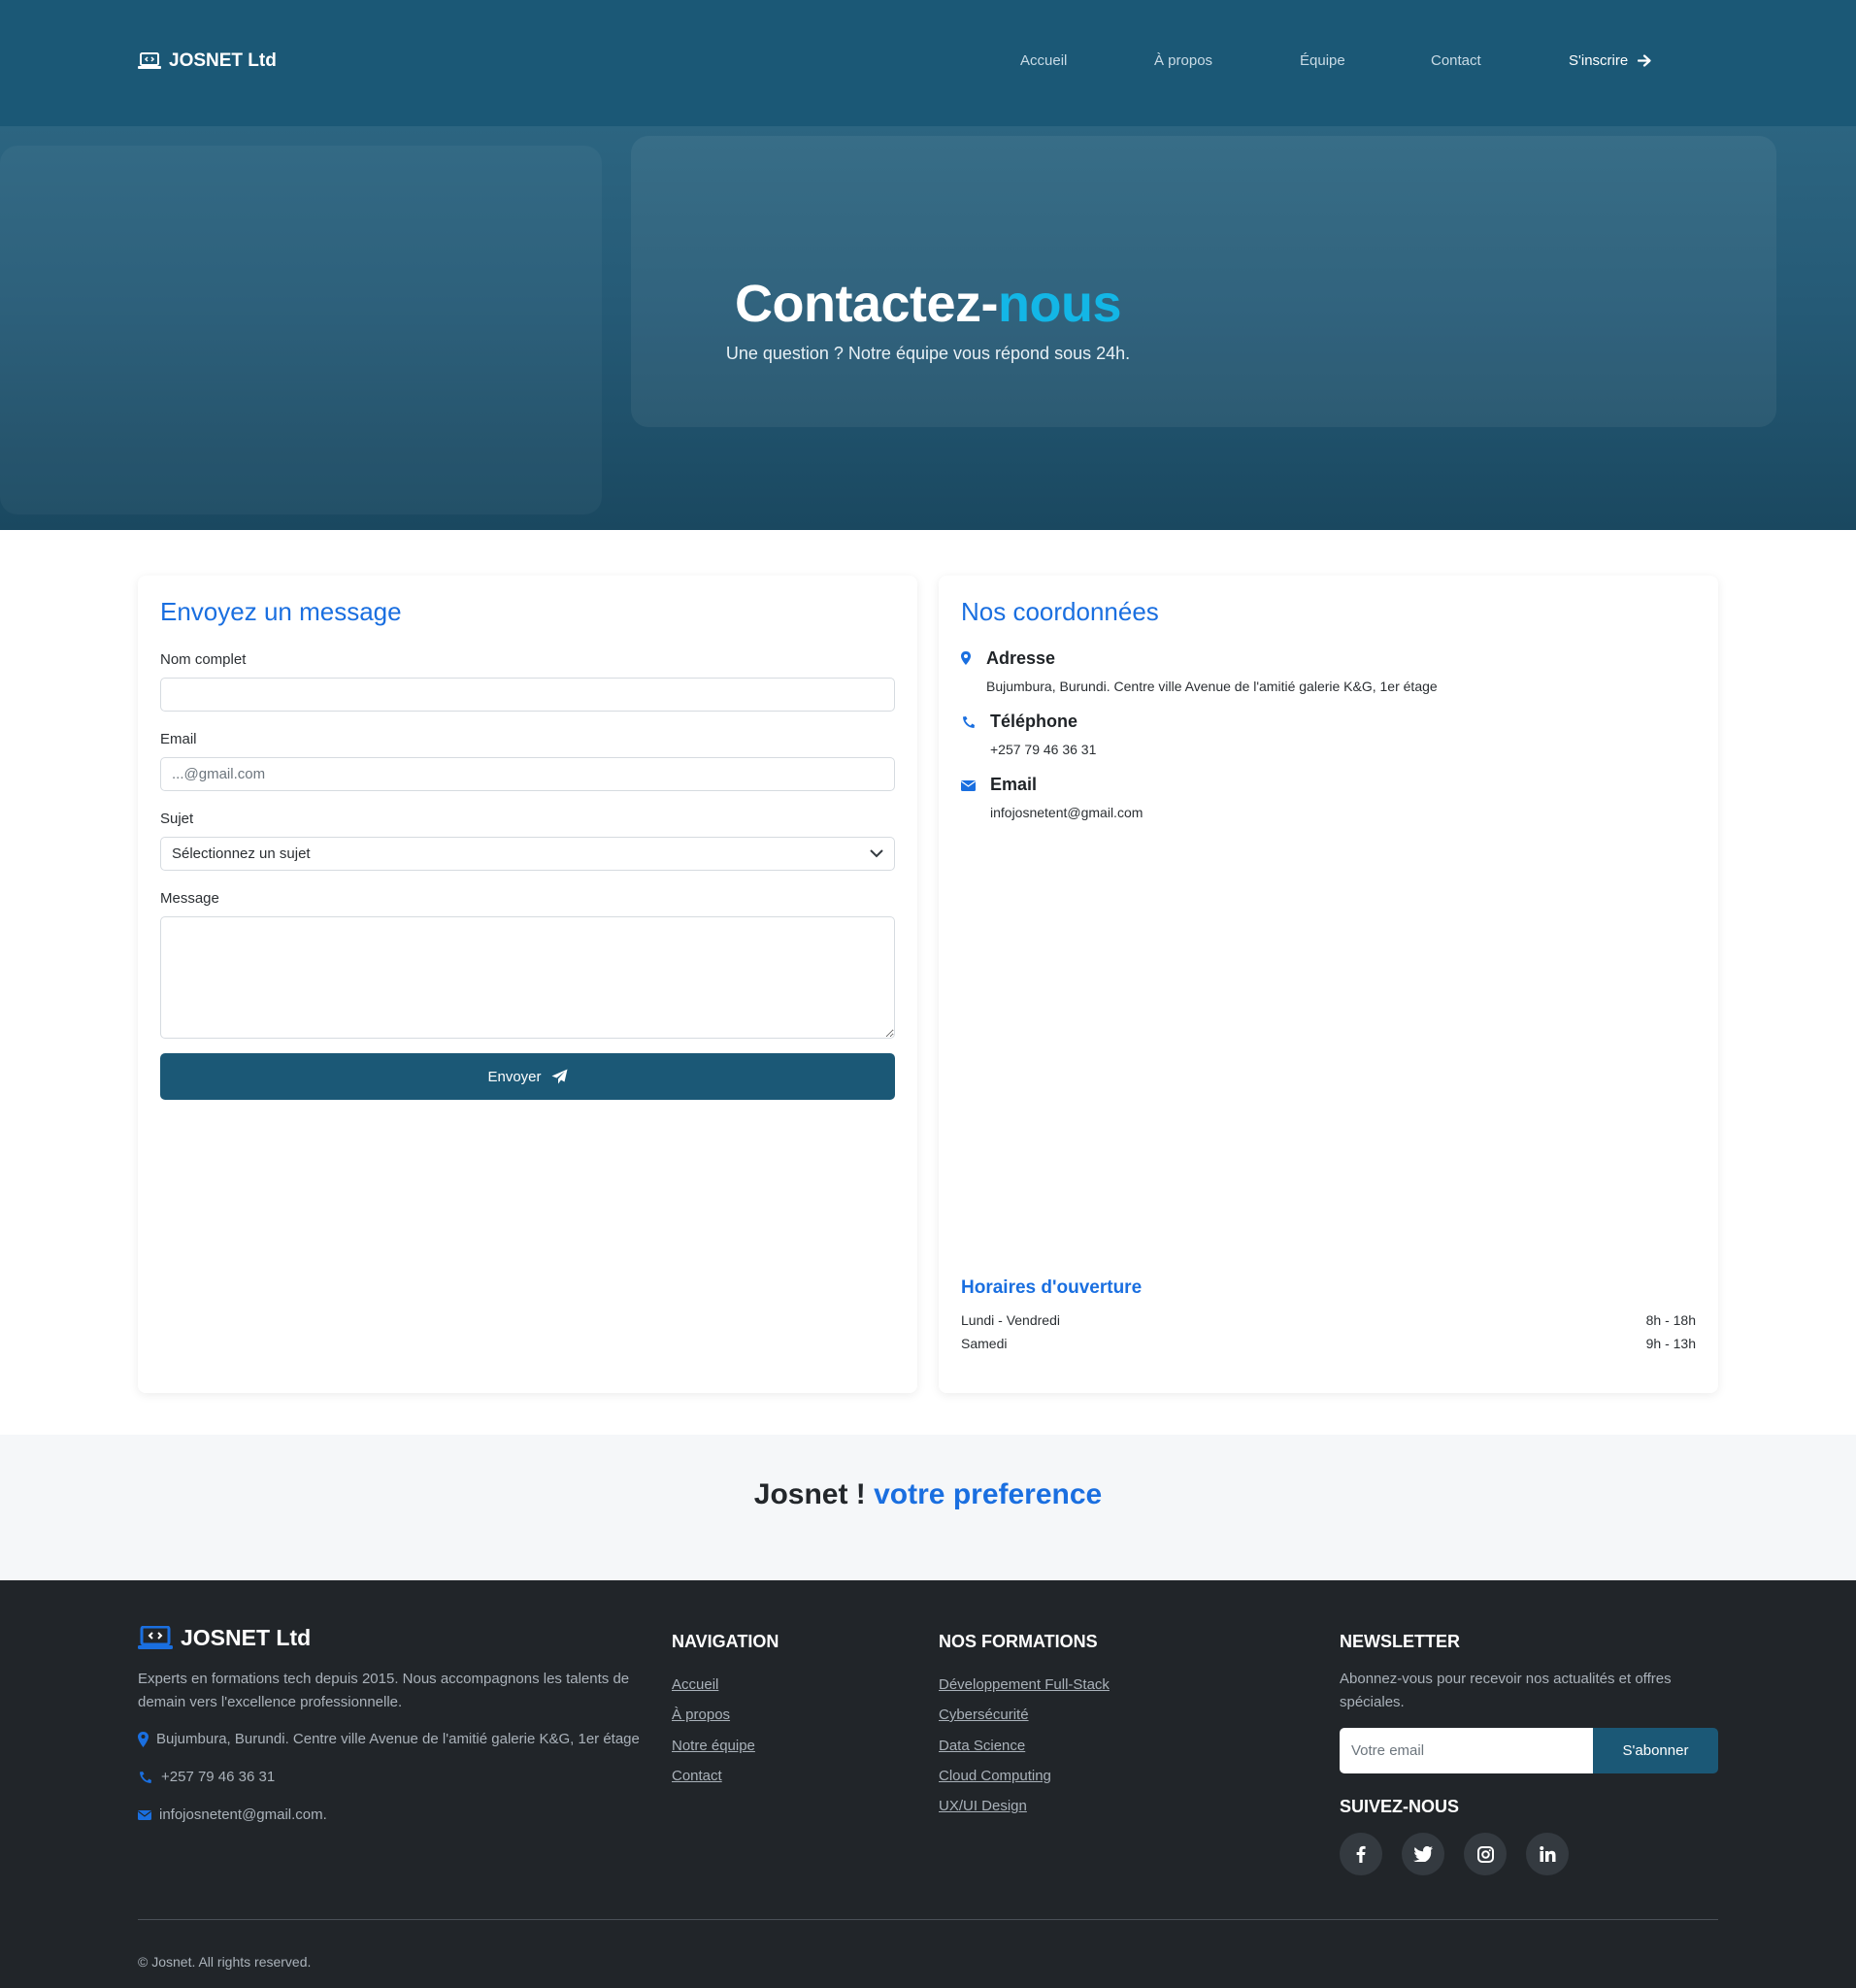 This screenshot has width=1856, height=1988. I want to click on footer-link-formation: UX/UI Design, so click(983, 1806).